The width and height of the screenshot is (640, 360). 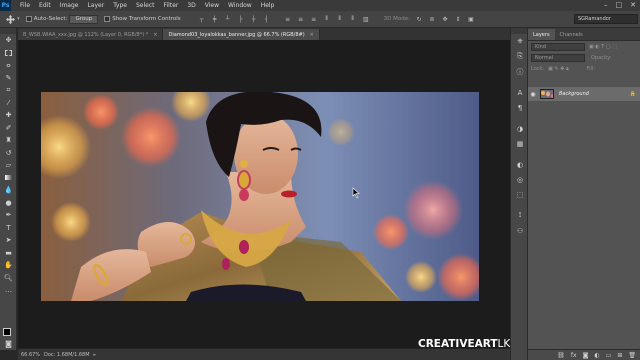 I want to click on marquee-tool-icon, so click(x=8, y=53).